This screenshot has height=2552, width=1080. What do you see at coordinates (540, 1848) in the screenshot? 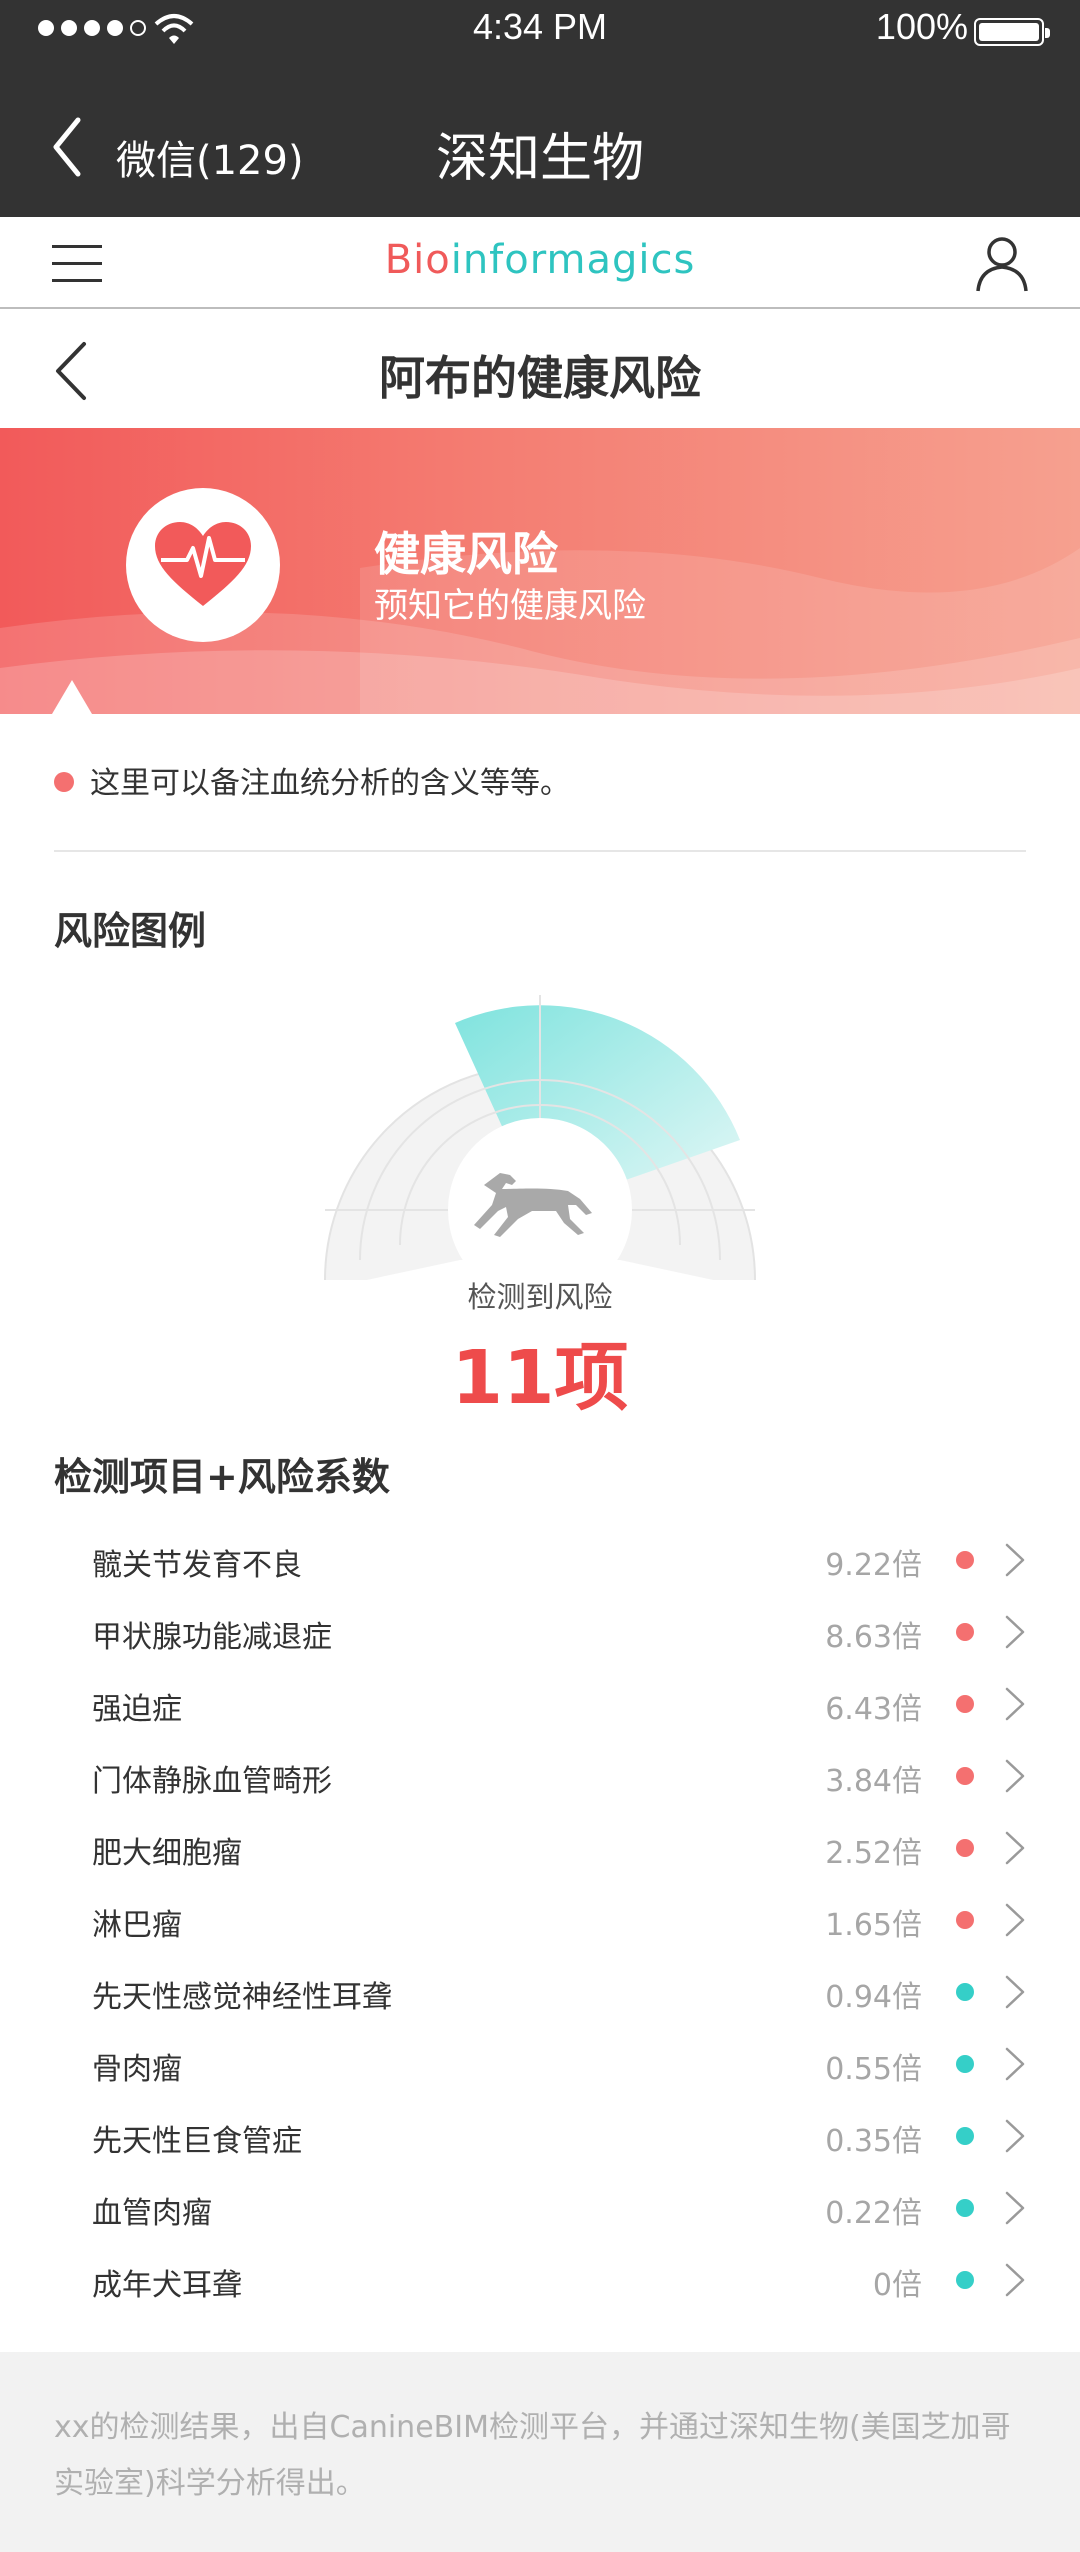
I see `risk-list-item: 肥大细胞瘤 2.52倍` at bounding box center [540, 1848].